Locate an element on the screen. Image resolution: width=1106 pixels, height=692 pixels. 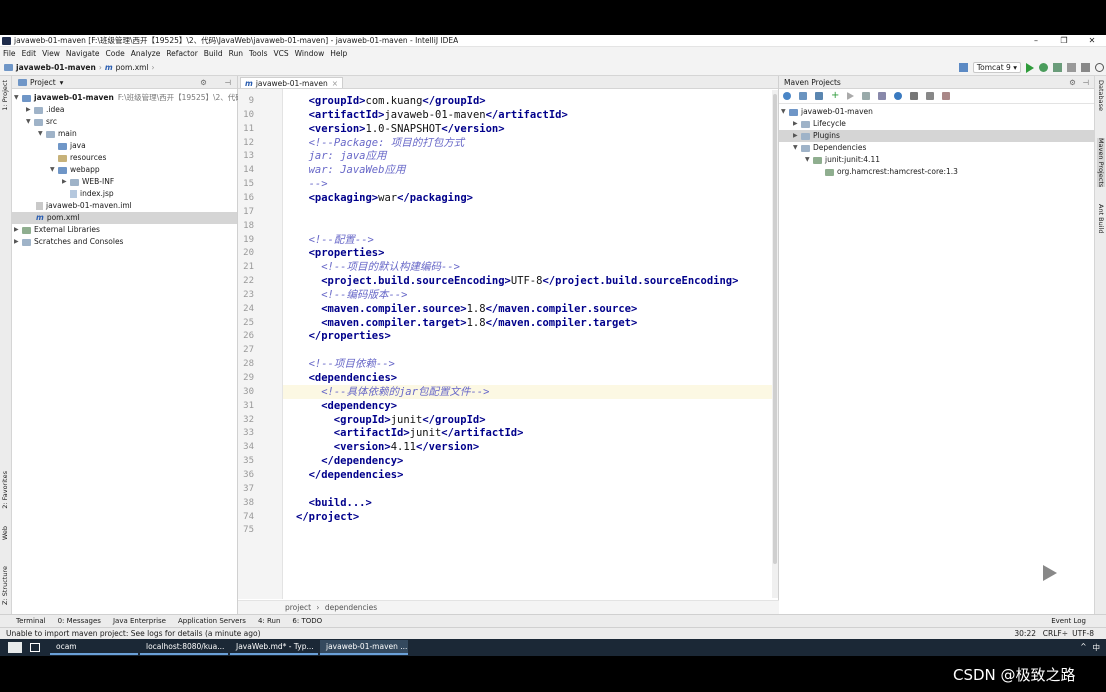
close-button: ✕ is located at coordinates (1092, 41).